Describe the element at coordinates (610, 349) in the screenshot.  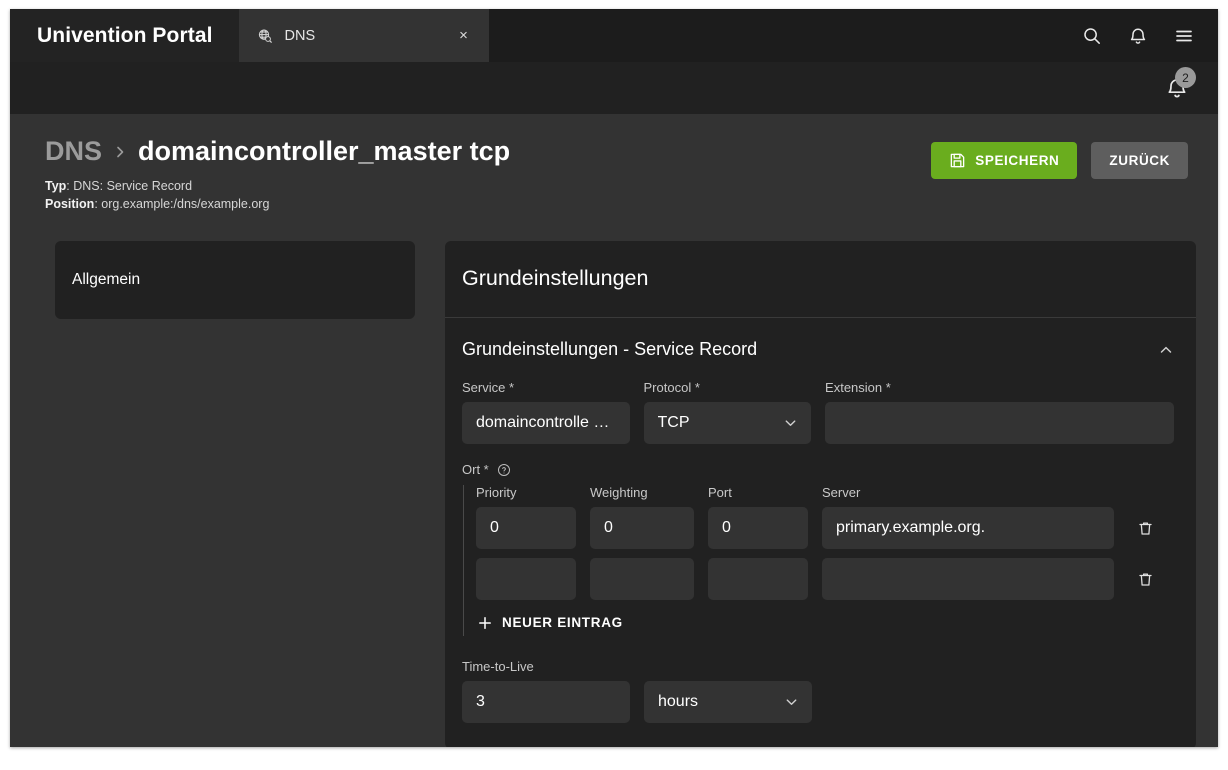
I see `section-title: Grundeinstellungen - Service Record` at that location.